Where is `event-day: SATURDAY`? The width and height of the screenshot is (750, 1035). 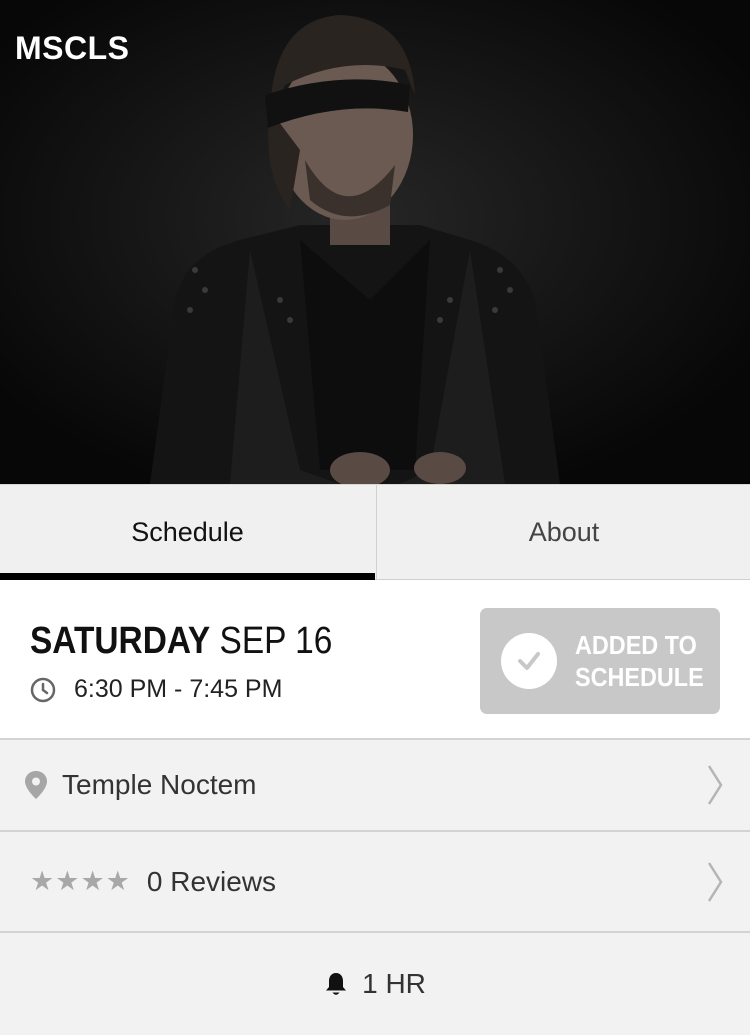 event-day: SATURDAY is located at coordinates (120, 641).